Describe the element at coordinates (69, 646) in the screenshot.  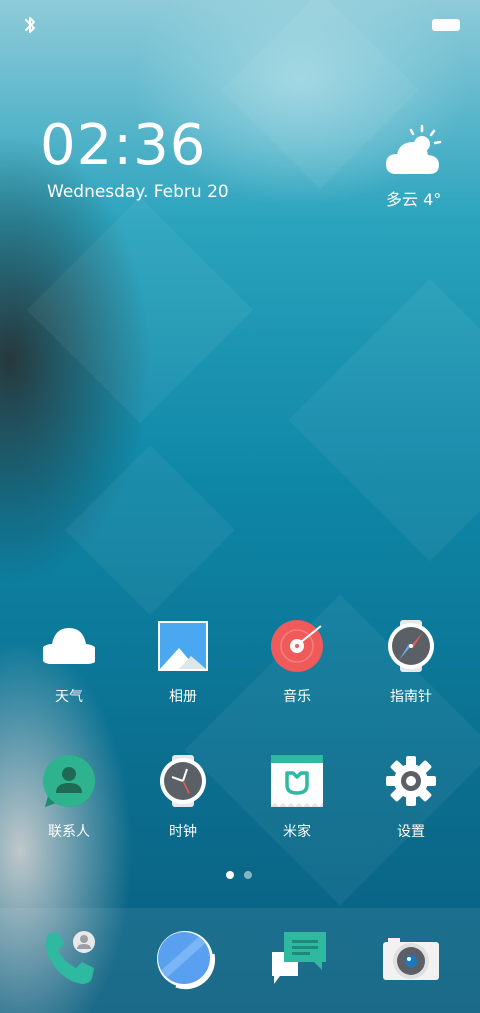
I see `weather-cloud-icon` at that location.